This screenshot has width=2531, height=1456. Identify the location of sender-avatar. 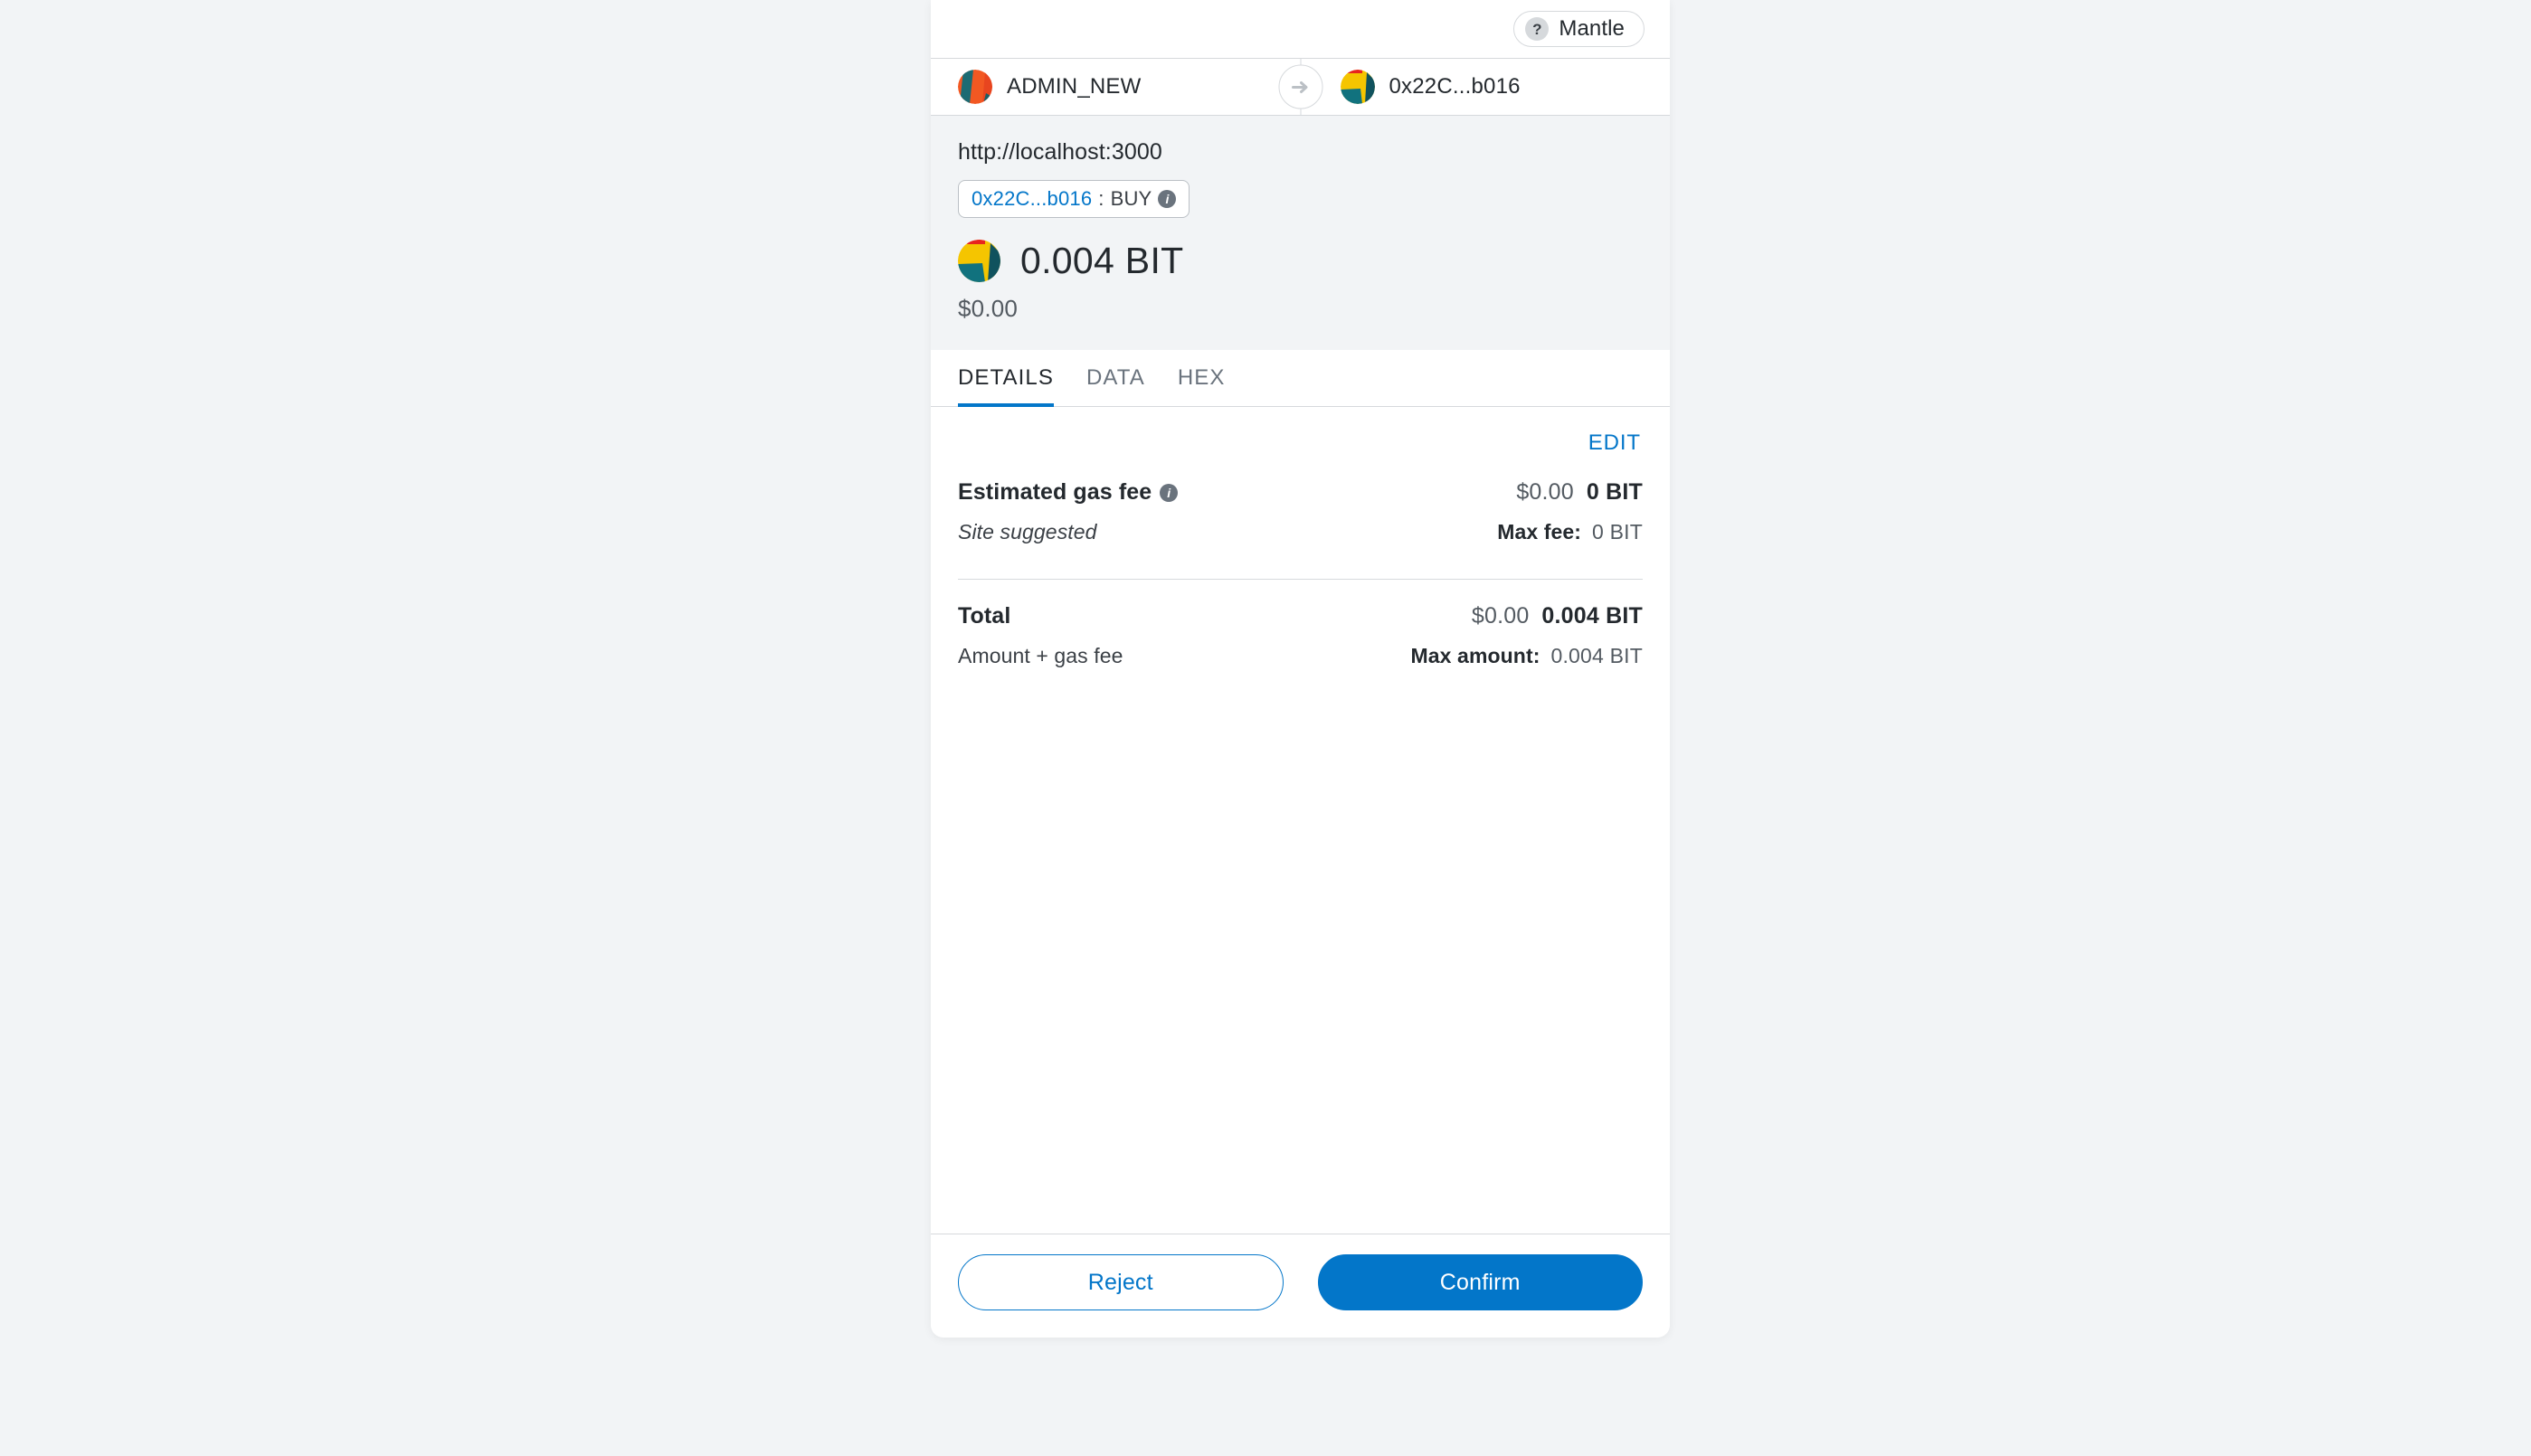
(975, 87).